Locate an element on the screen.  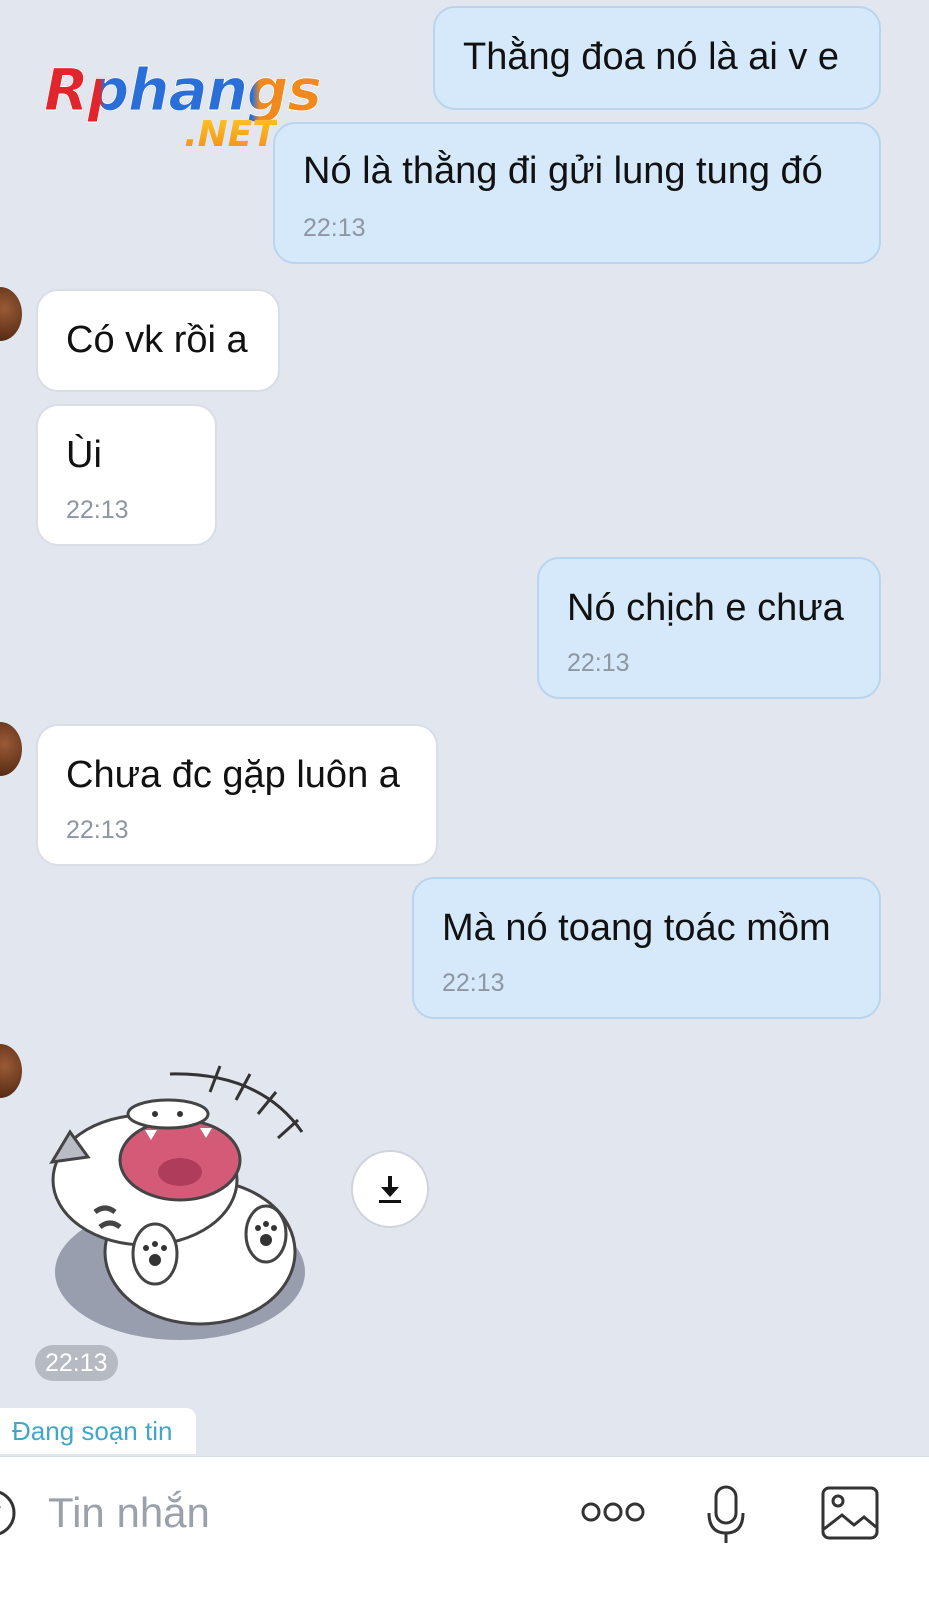
download-icon is located at coordinates (390, 1189).